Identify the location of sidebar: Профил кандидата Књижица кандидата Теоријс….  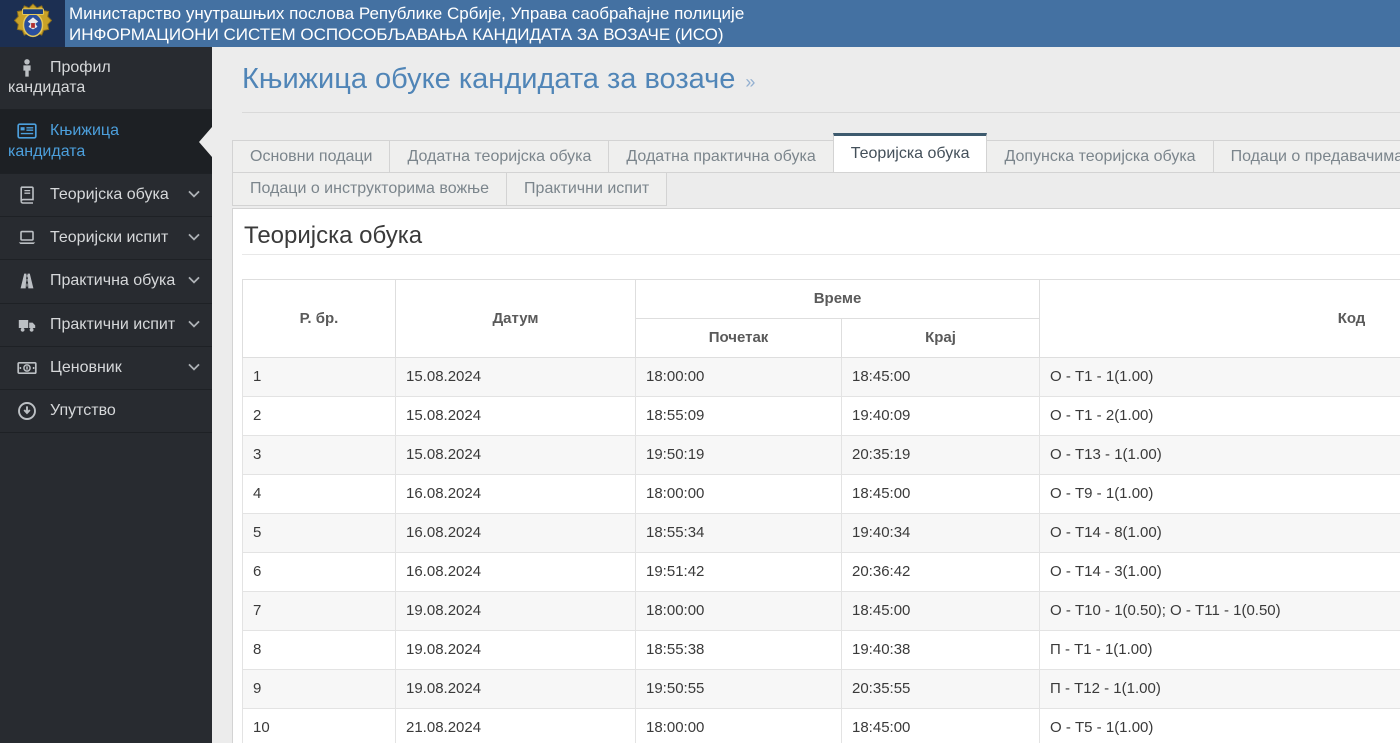
(106, 395).